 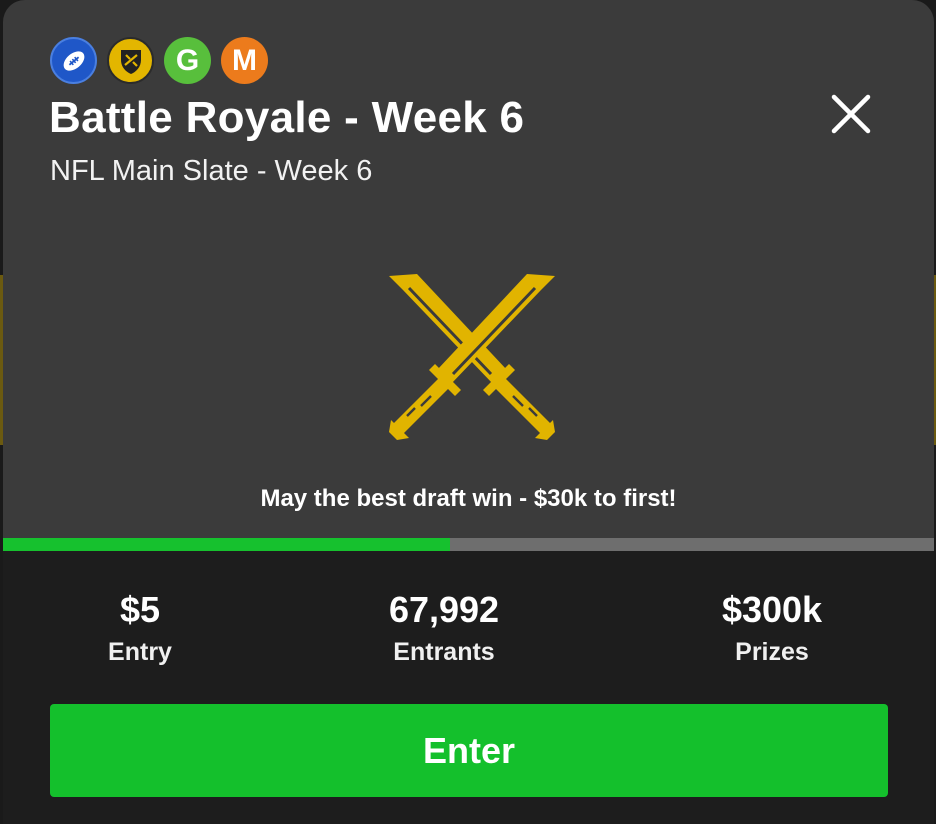 I want to click on prizes-value: $300k, so click(x=772, y=609).